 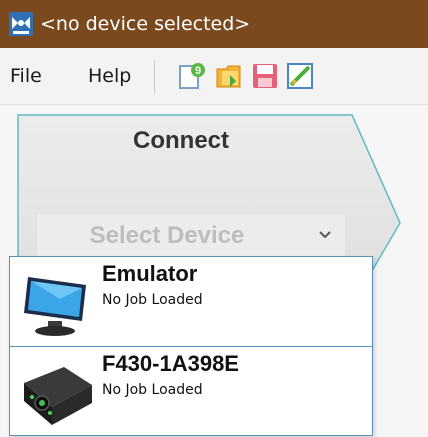 I want to click on new-job-icon: 9, so click(x=192, y=76).